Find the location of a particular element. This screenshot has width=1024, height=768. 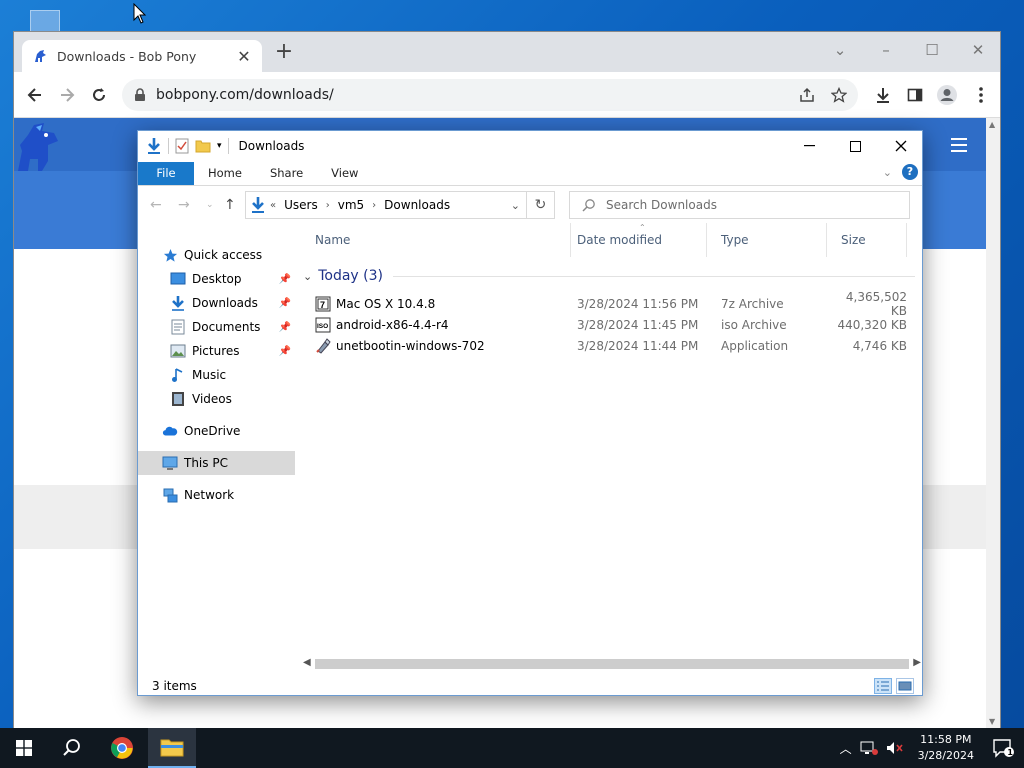

explorer-minimize-button is located at coordinates (809, 146).